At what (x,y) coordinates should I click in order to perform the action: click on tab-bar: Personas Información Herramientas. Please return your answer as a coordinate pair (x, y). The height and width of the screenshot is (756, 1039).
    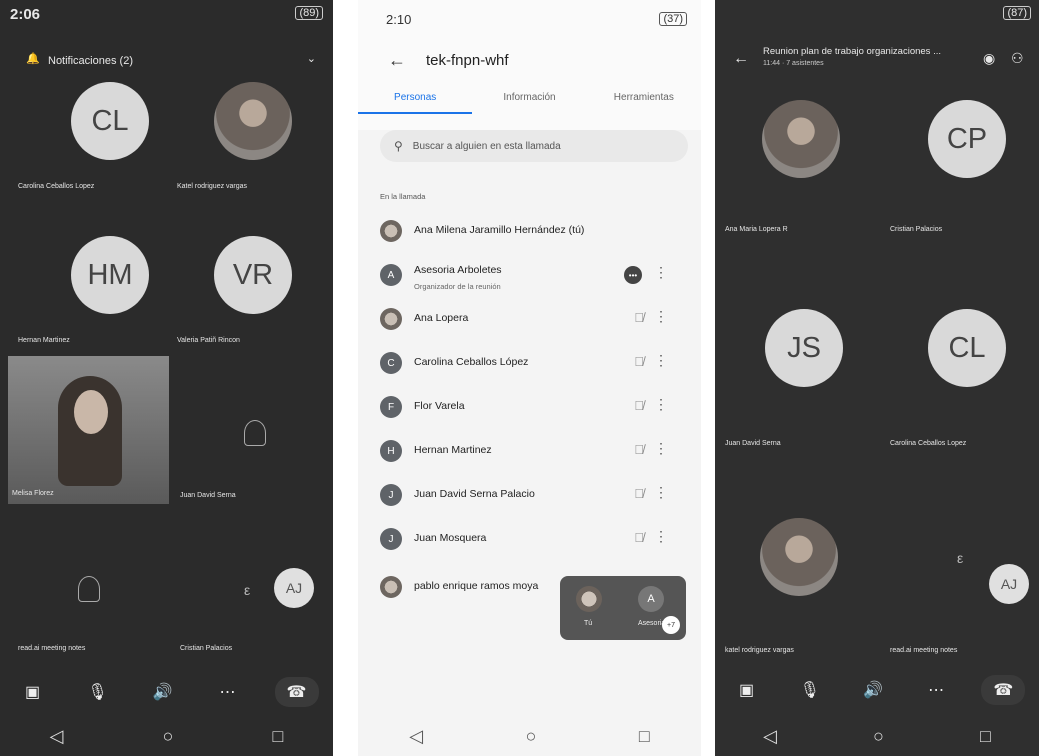
    Looking at the image, I should click on (529, 100).